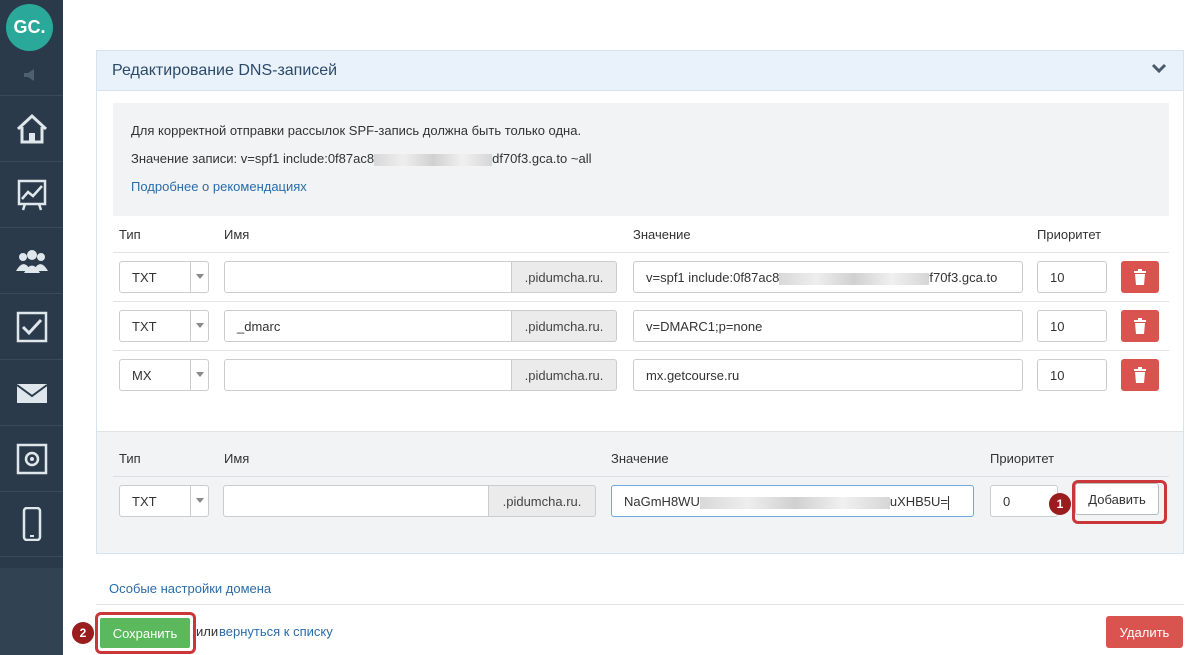 This screenshot has height=655, width=1200. What do you see at coordinates (1119, 502) in the screenshot?
I see `highlight-add` at bounding box center [1119, 502].